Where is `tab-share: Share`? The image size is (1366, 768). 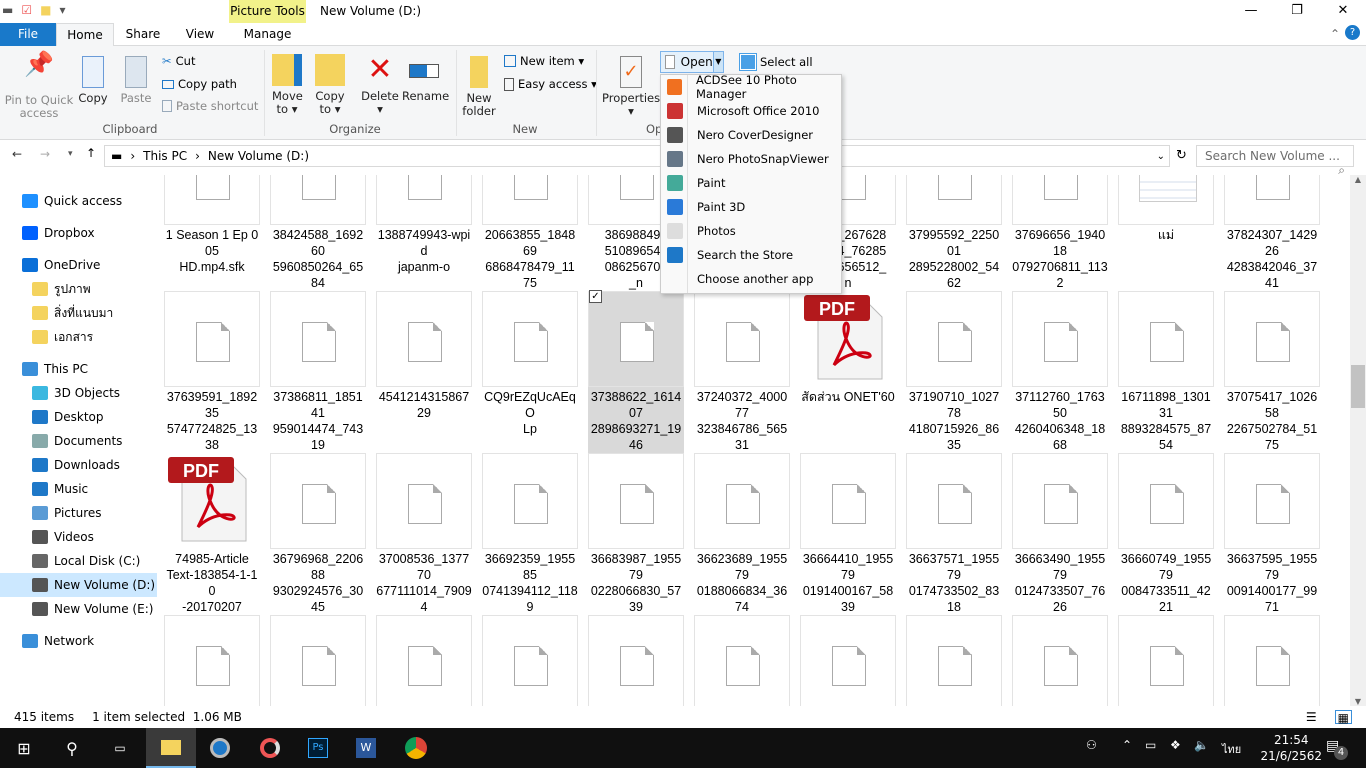 tab-share: Share is located at coordinates (143, 34).